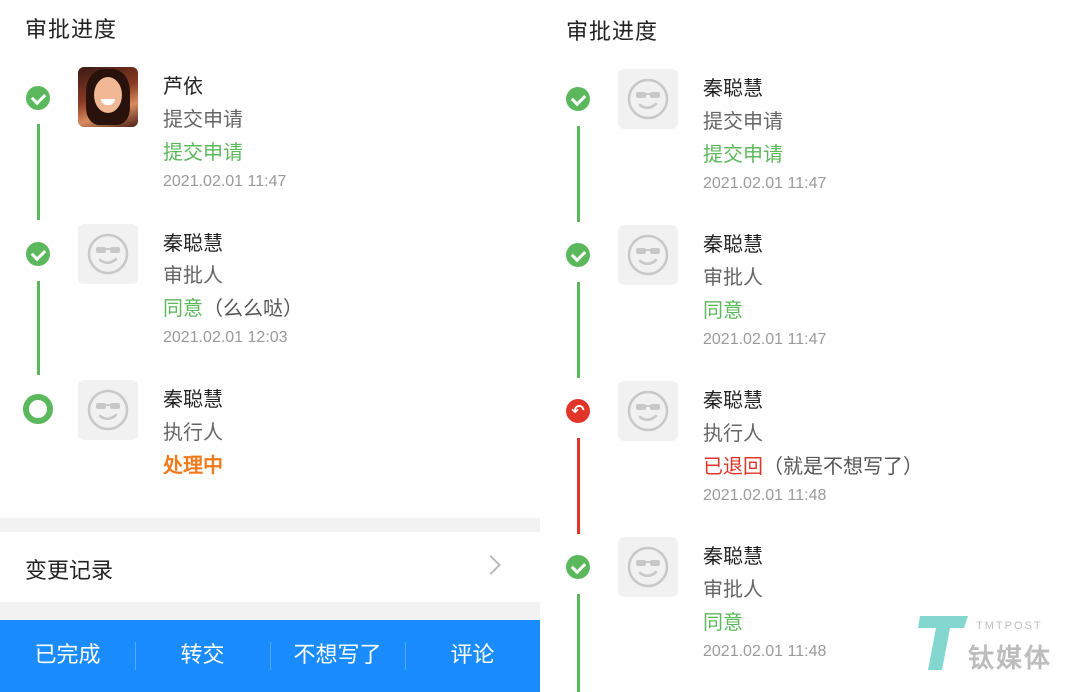 The height and width of the screenshot is (692, 1080). I want to click on status-label: 已退回, so click(733, 466).